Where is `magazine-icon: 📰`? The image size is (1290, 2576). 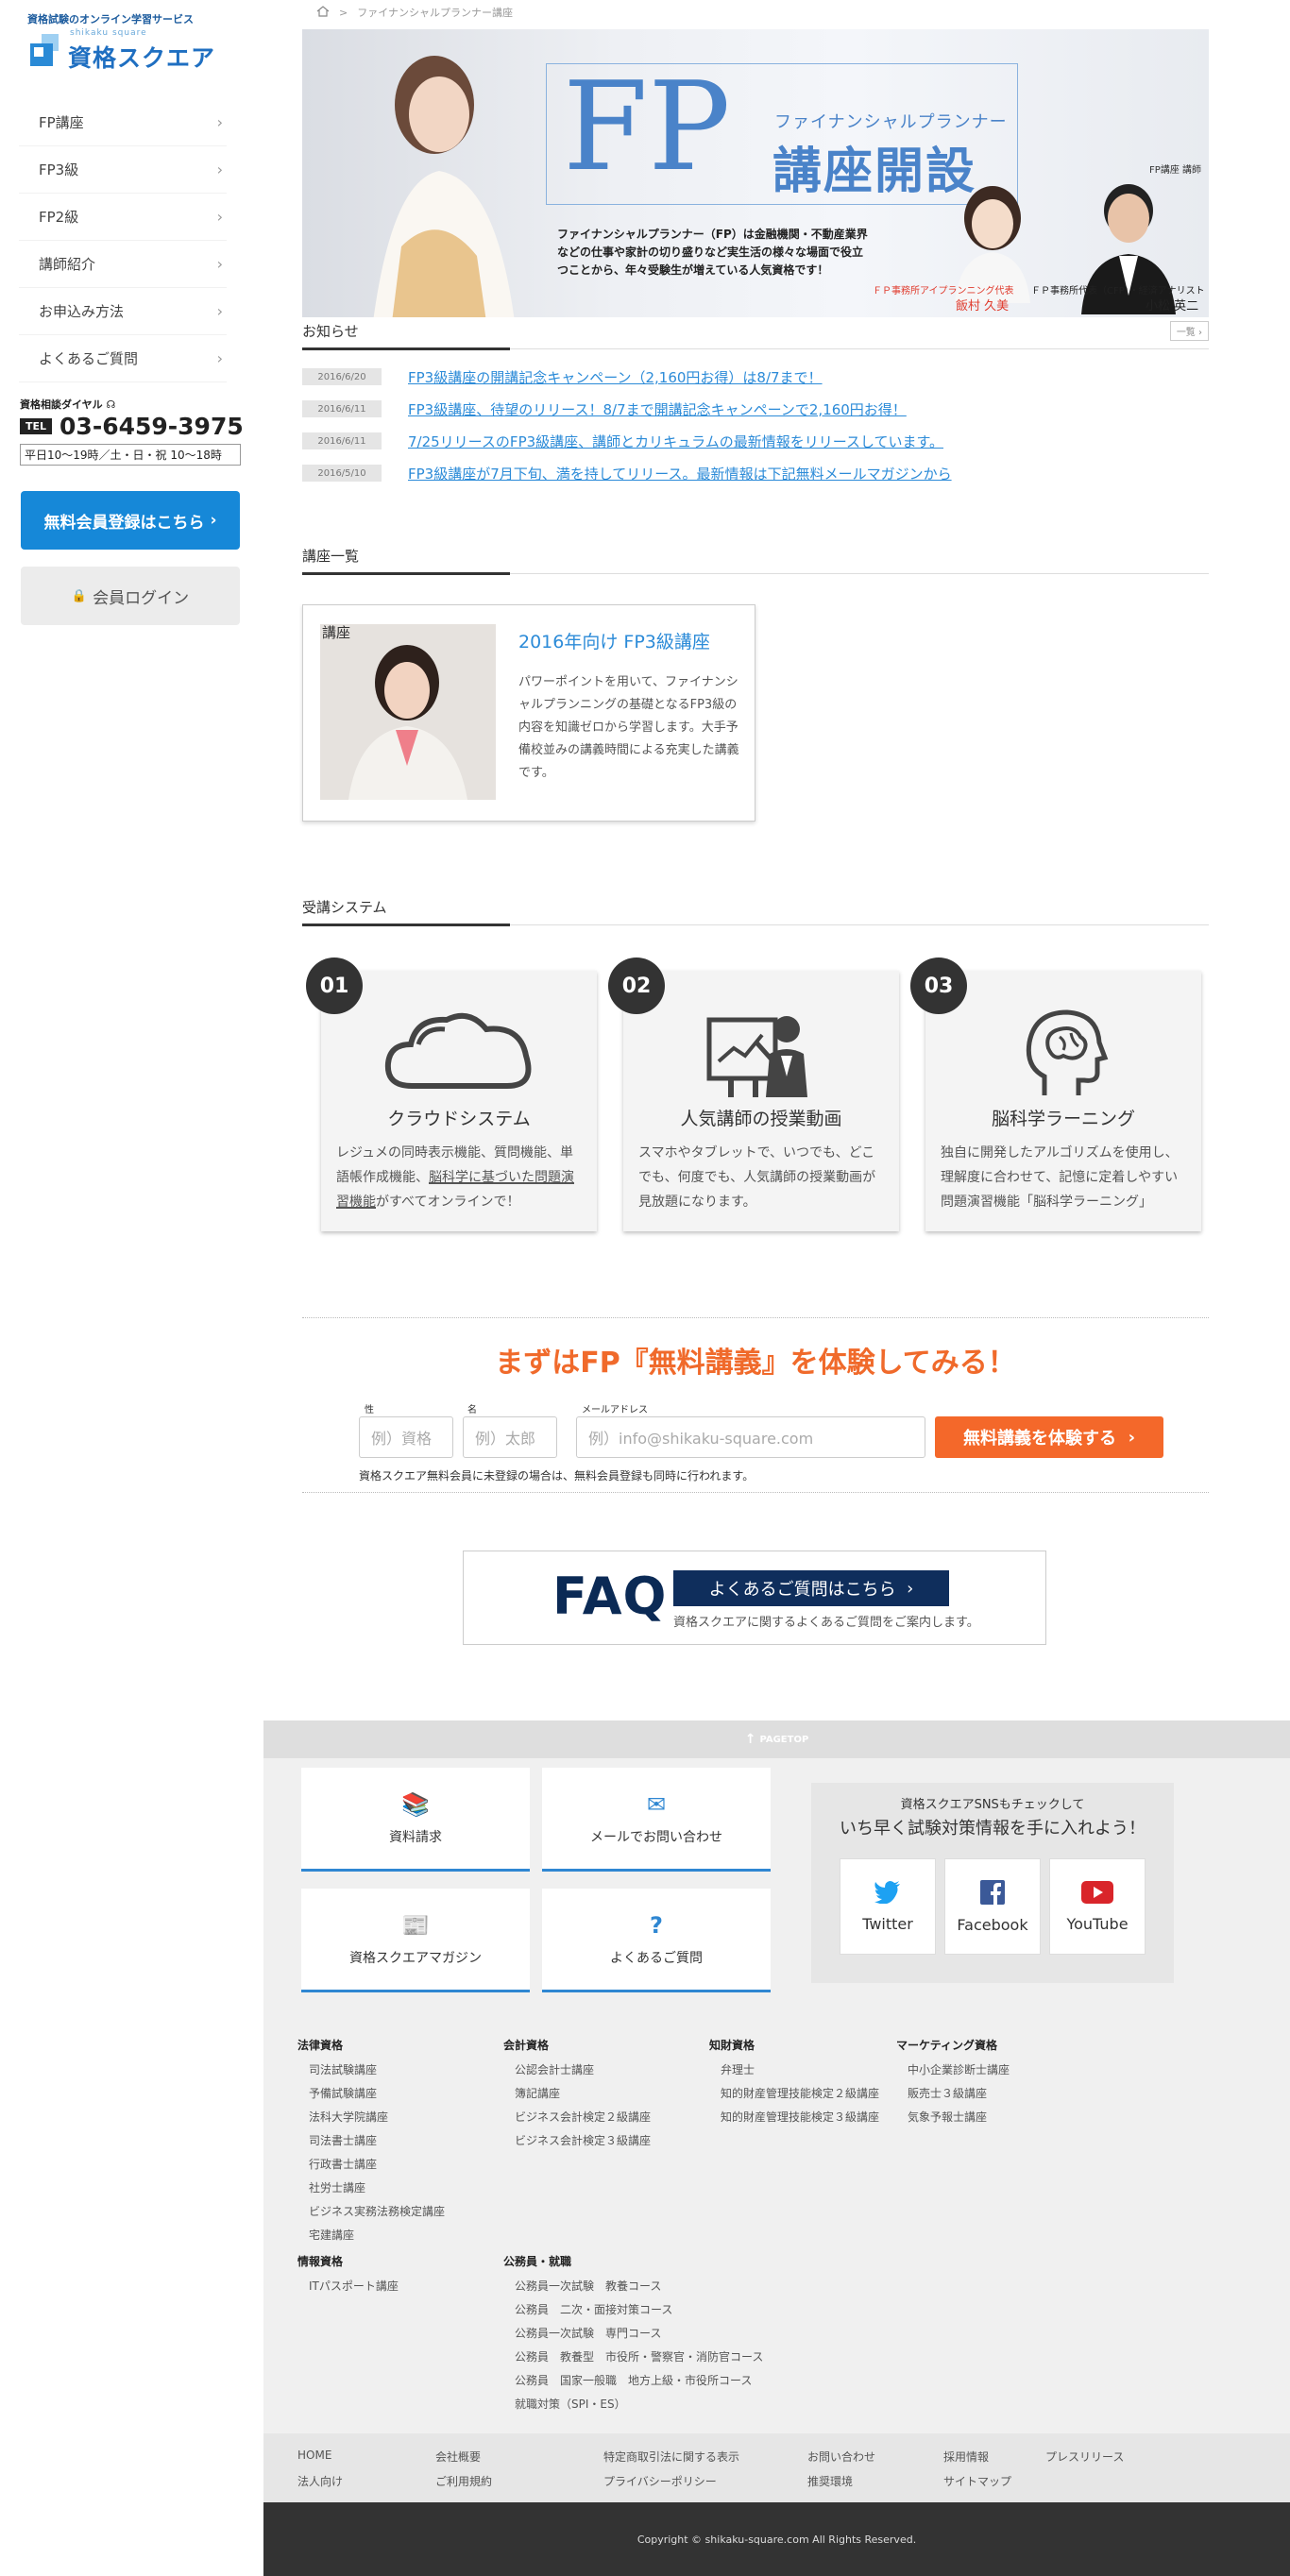 magazine-icon: 📰 is located at coordinates (415, 1925).